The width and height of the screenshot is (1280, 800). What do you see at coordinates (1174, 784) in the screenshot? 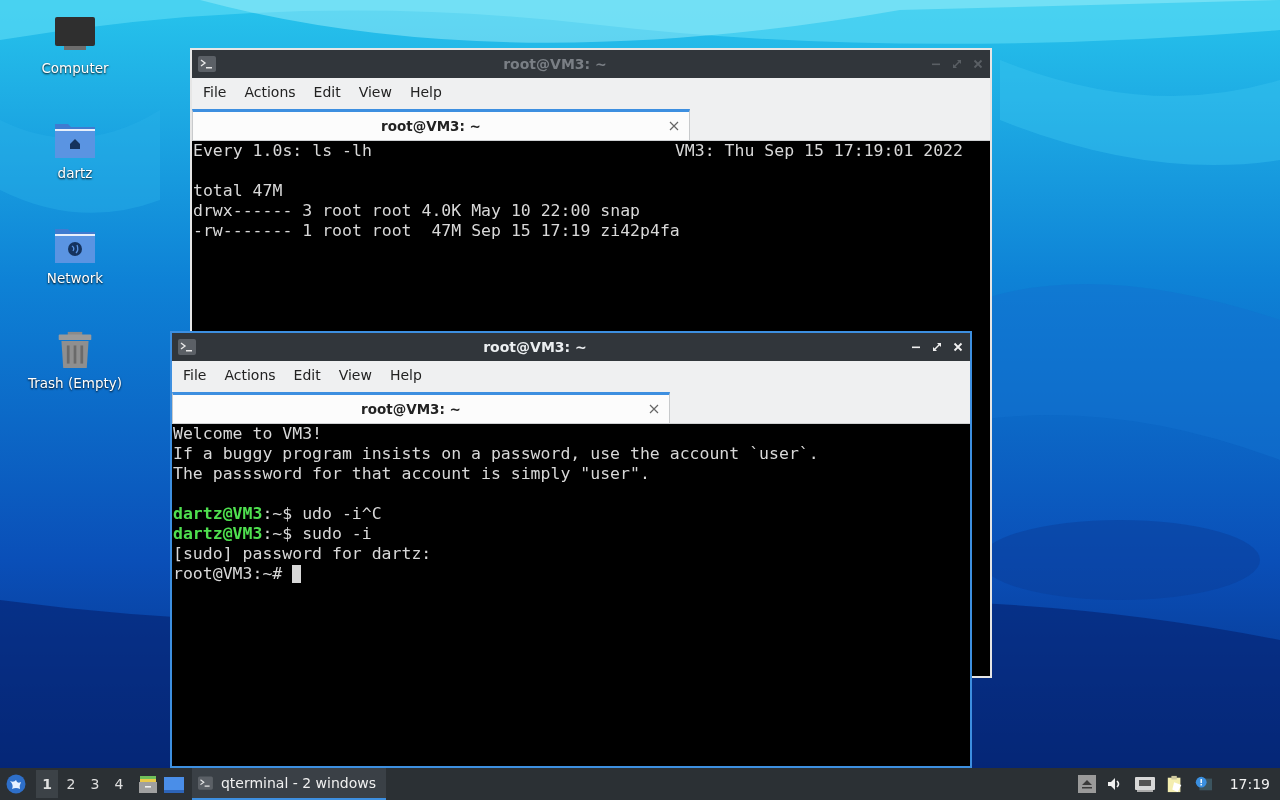
I see `clipboard-icon` at bounding box center [1174, 784].